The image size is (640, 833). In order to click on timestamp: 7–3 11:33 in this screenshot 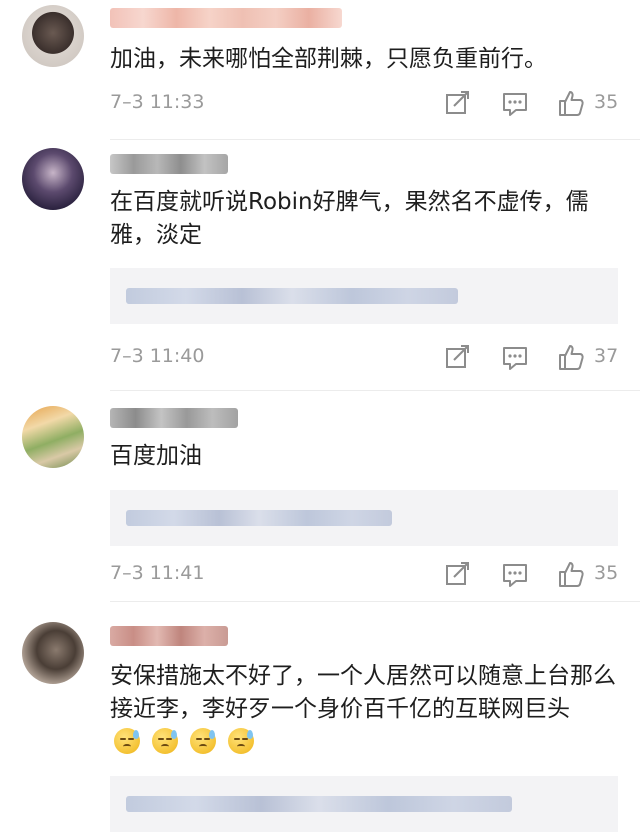, I will do `click(157, 102)`.